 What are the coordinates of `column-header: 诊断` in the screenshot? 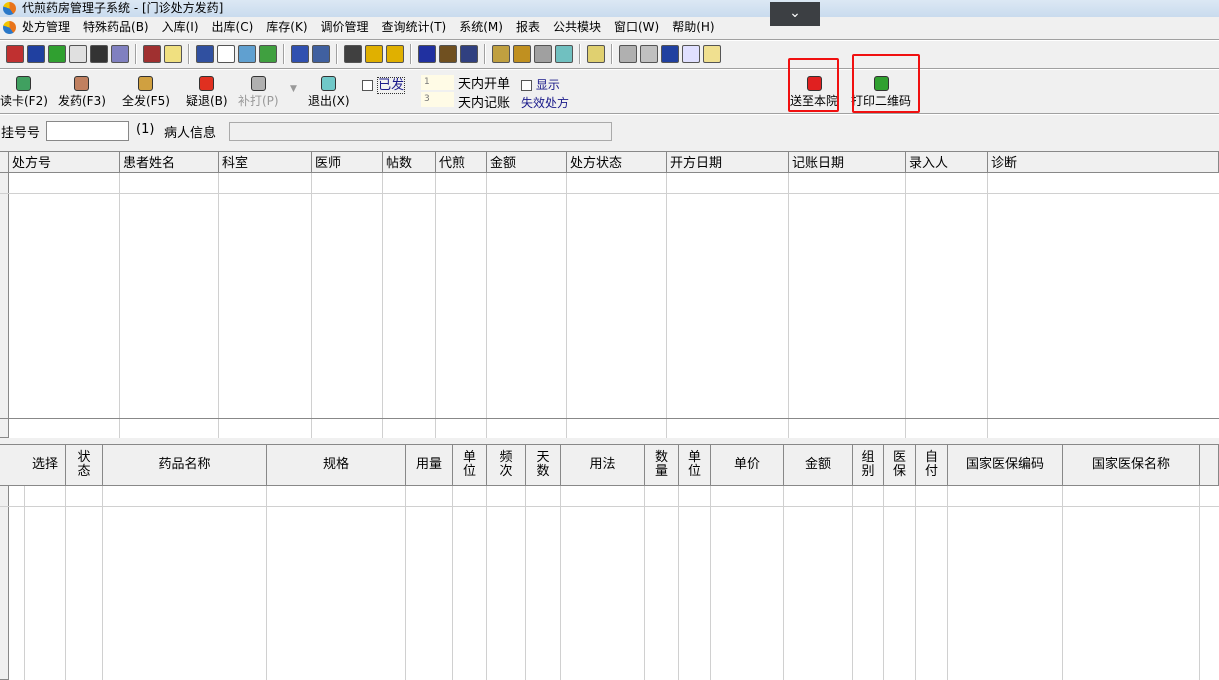 It's located at (1103, 162).